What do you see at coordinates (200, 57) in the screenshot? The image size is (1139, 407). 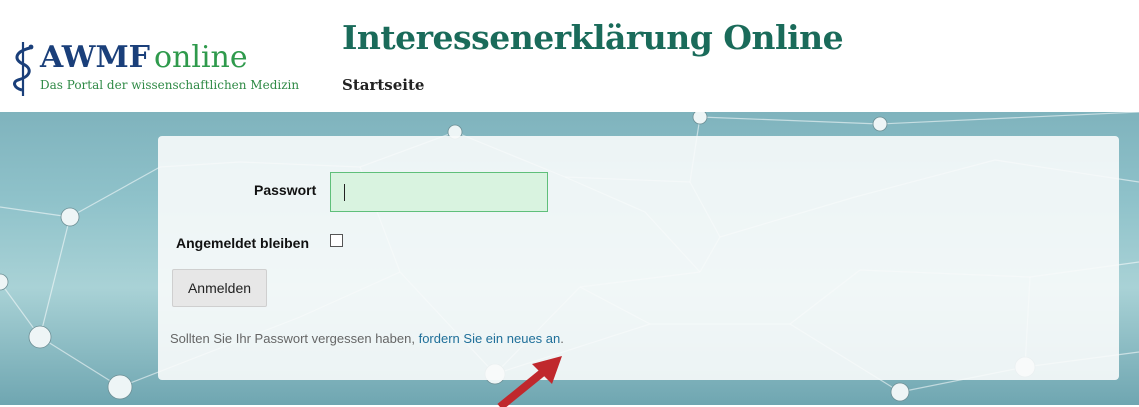 I see `logo-suffix: online` at bounding box center [200, 57].